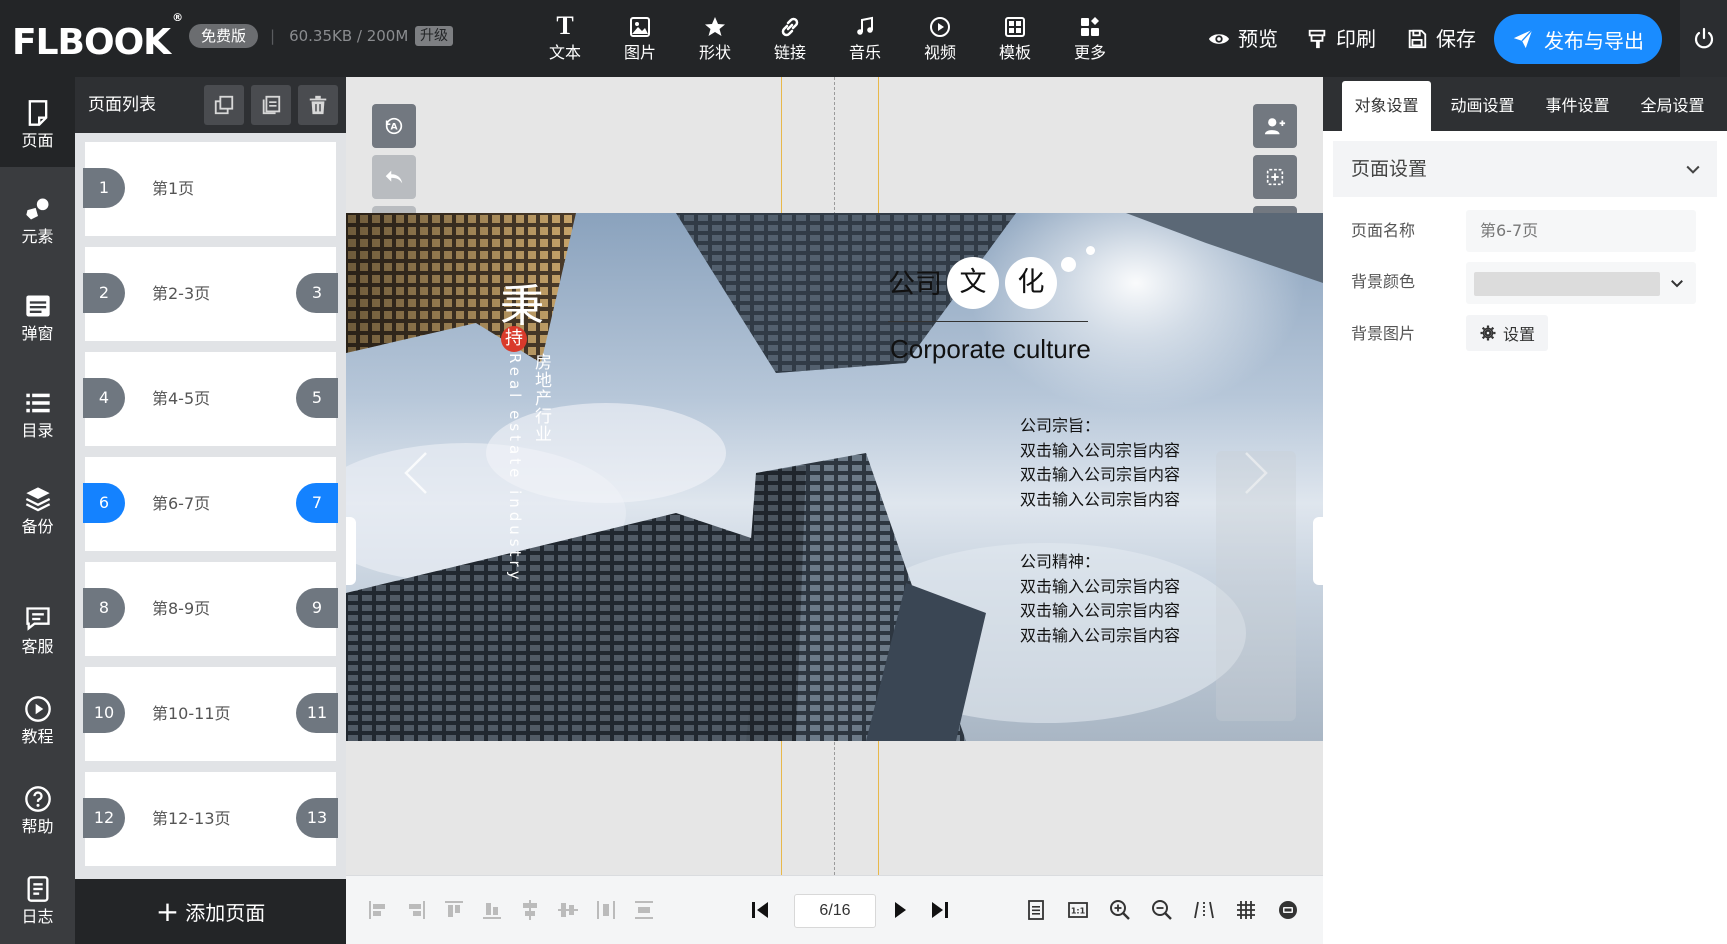  Describe the element at coordinates (522, 307) in the screenshot. I see `vertical-title-big: 秉` at that location.